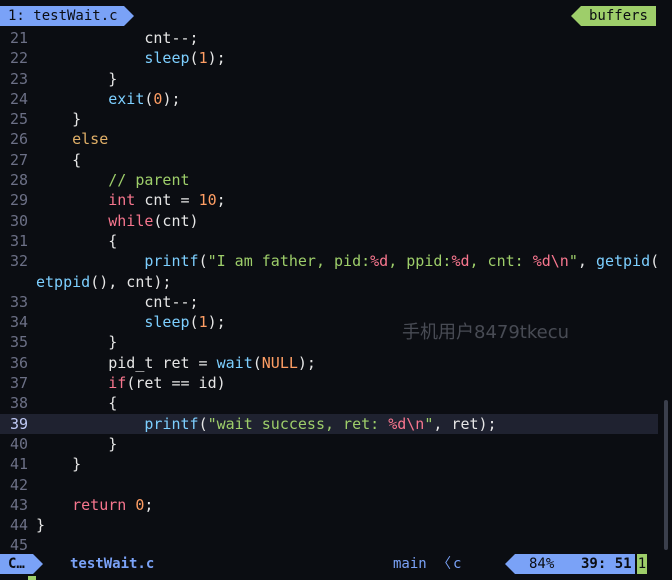 The width and height of the screenshot is (672, 580). What do you see at coordinates (410, 564) in the screenshot?
I see `git-branch: main` at bounding box center [410, 564].